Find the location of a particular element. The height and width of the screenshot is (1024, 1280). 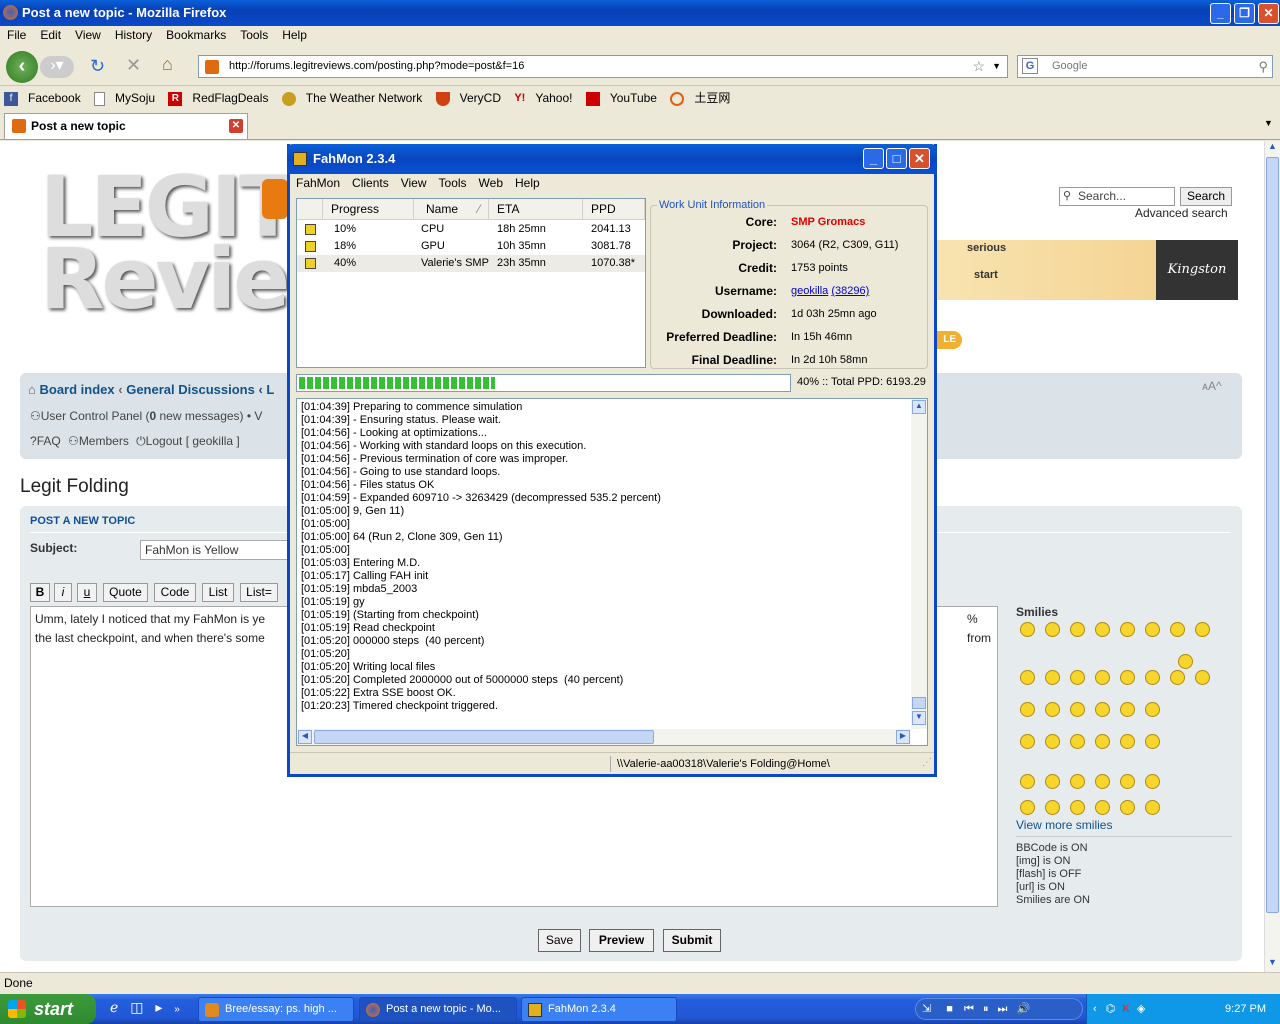

menu-history: History is located at coordinates (133, 35).